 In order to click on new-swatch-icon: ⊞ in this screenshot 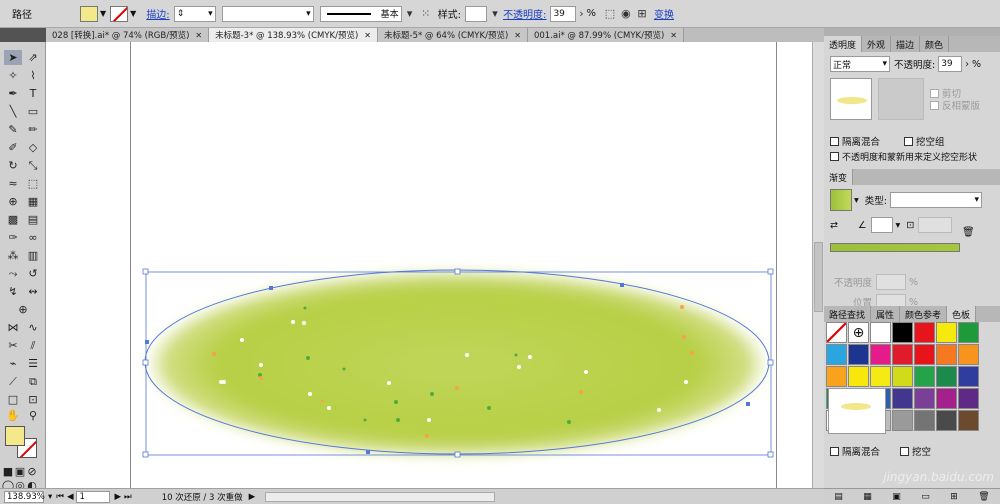, I will do `click(954, 497)`.